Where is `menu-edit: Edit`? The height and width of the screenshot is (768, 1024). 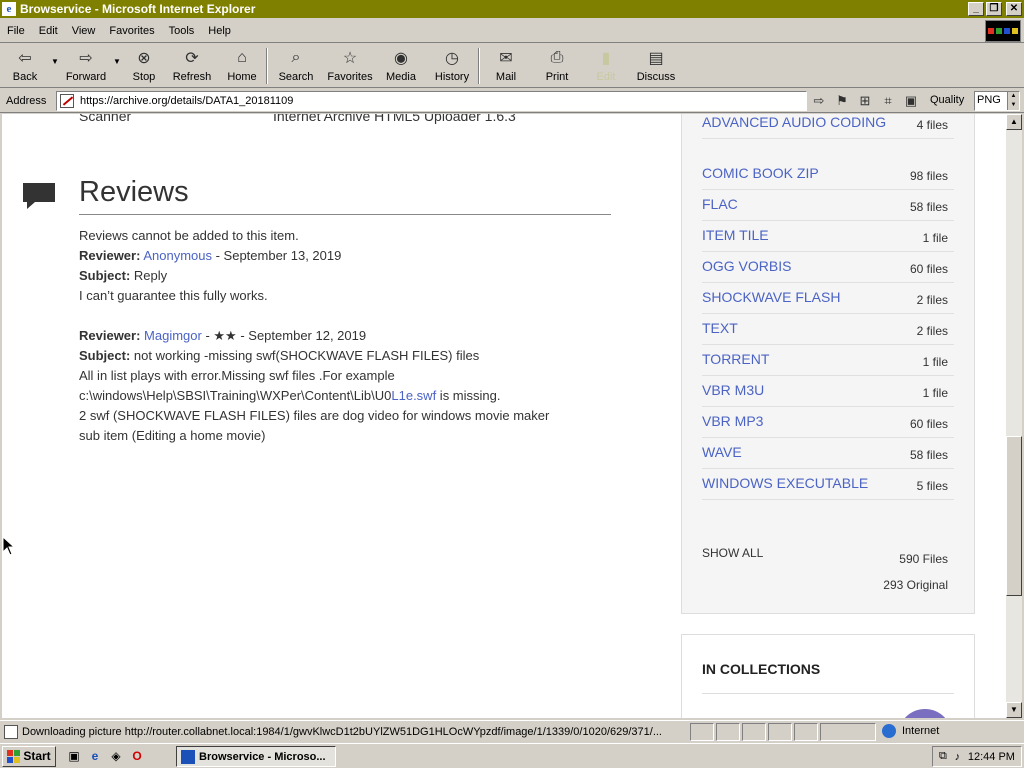 menu-edit: Edit is located at coordinates (48, 31).